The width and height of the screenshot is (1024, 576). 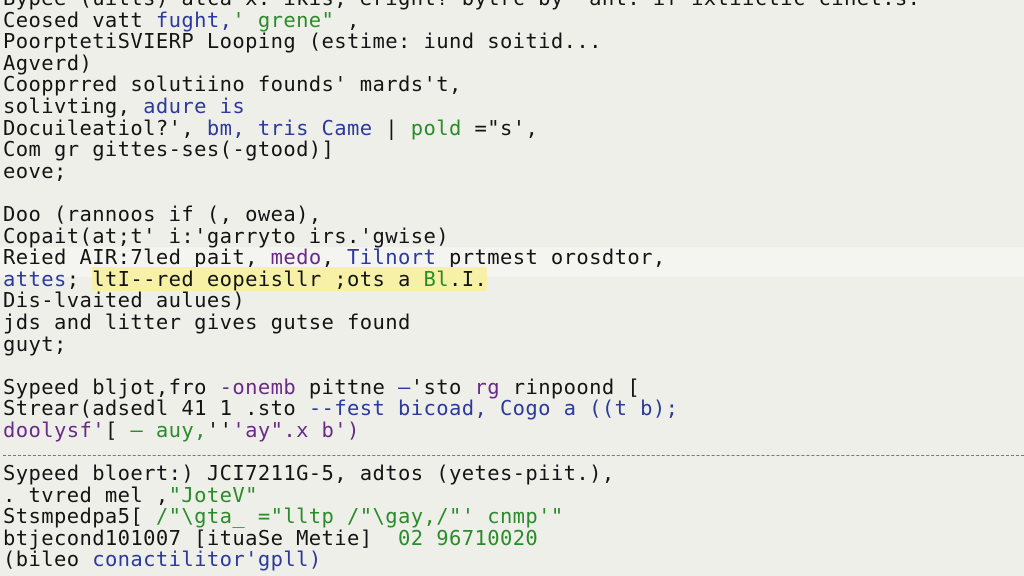 I want to click on line-text: rg, so click(x=487, y=386).